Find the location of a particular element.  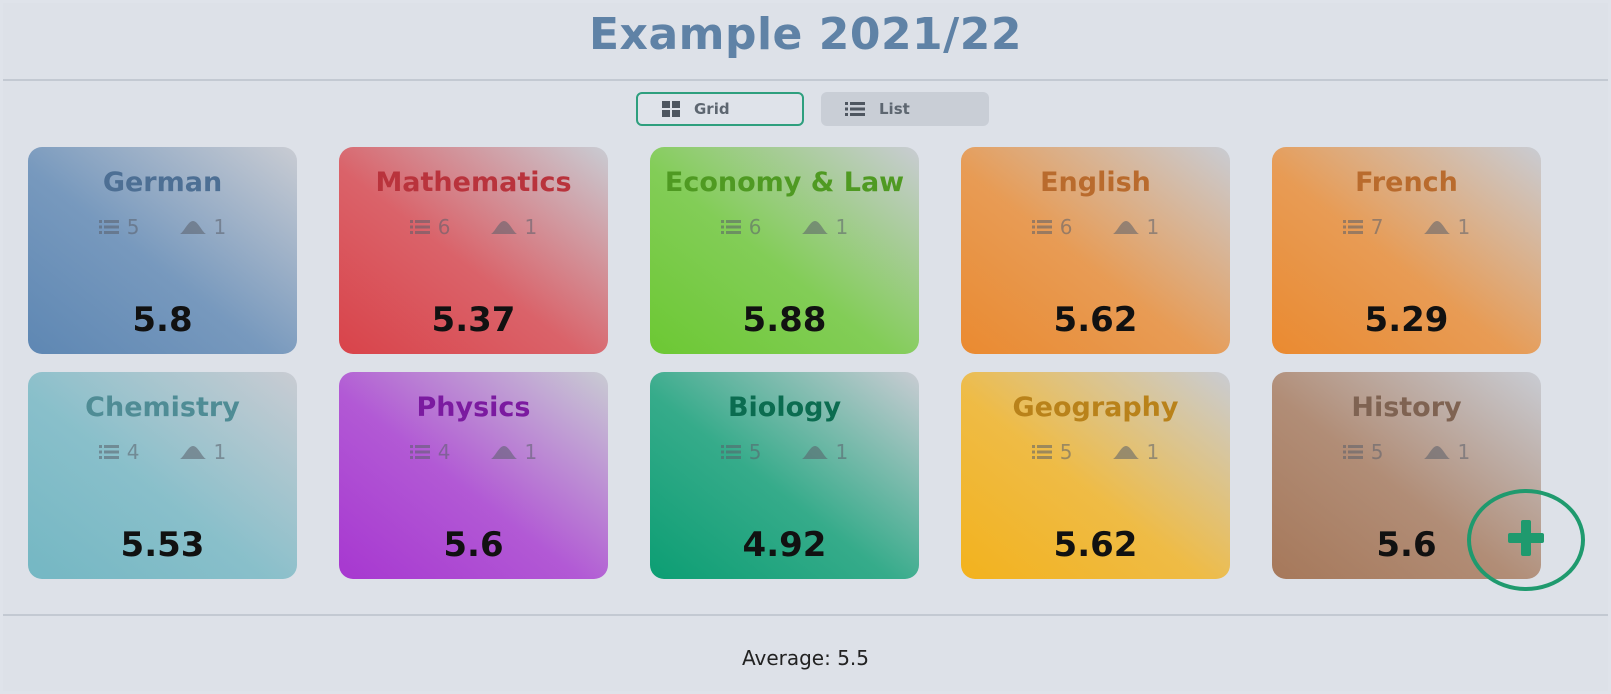

subject-name: Physics is located at coordinates (473, 407).